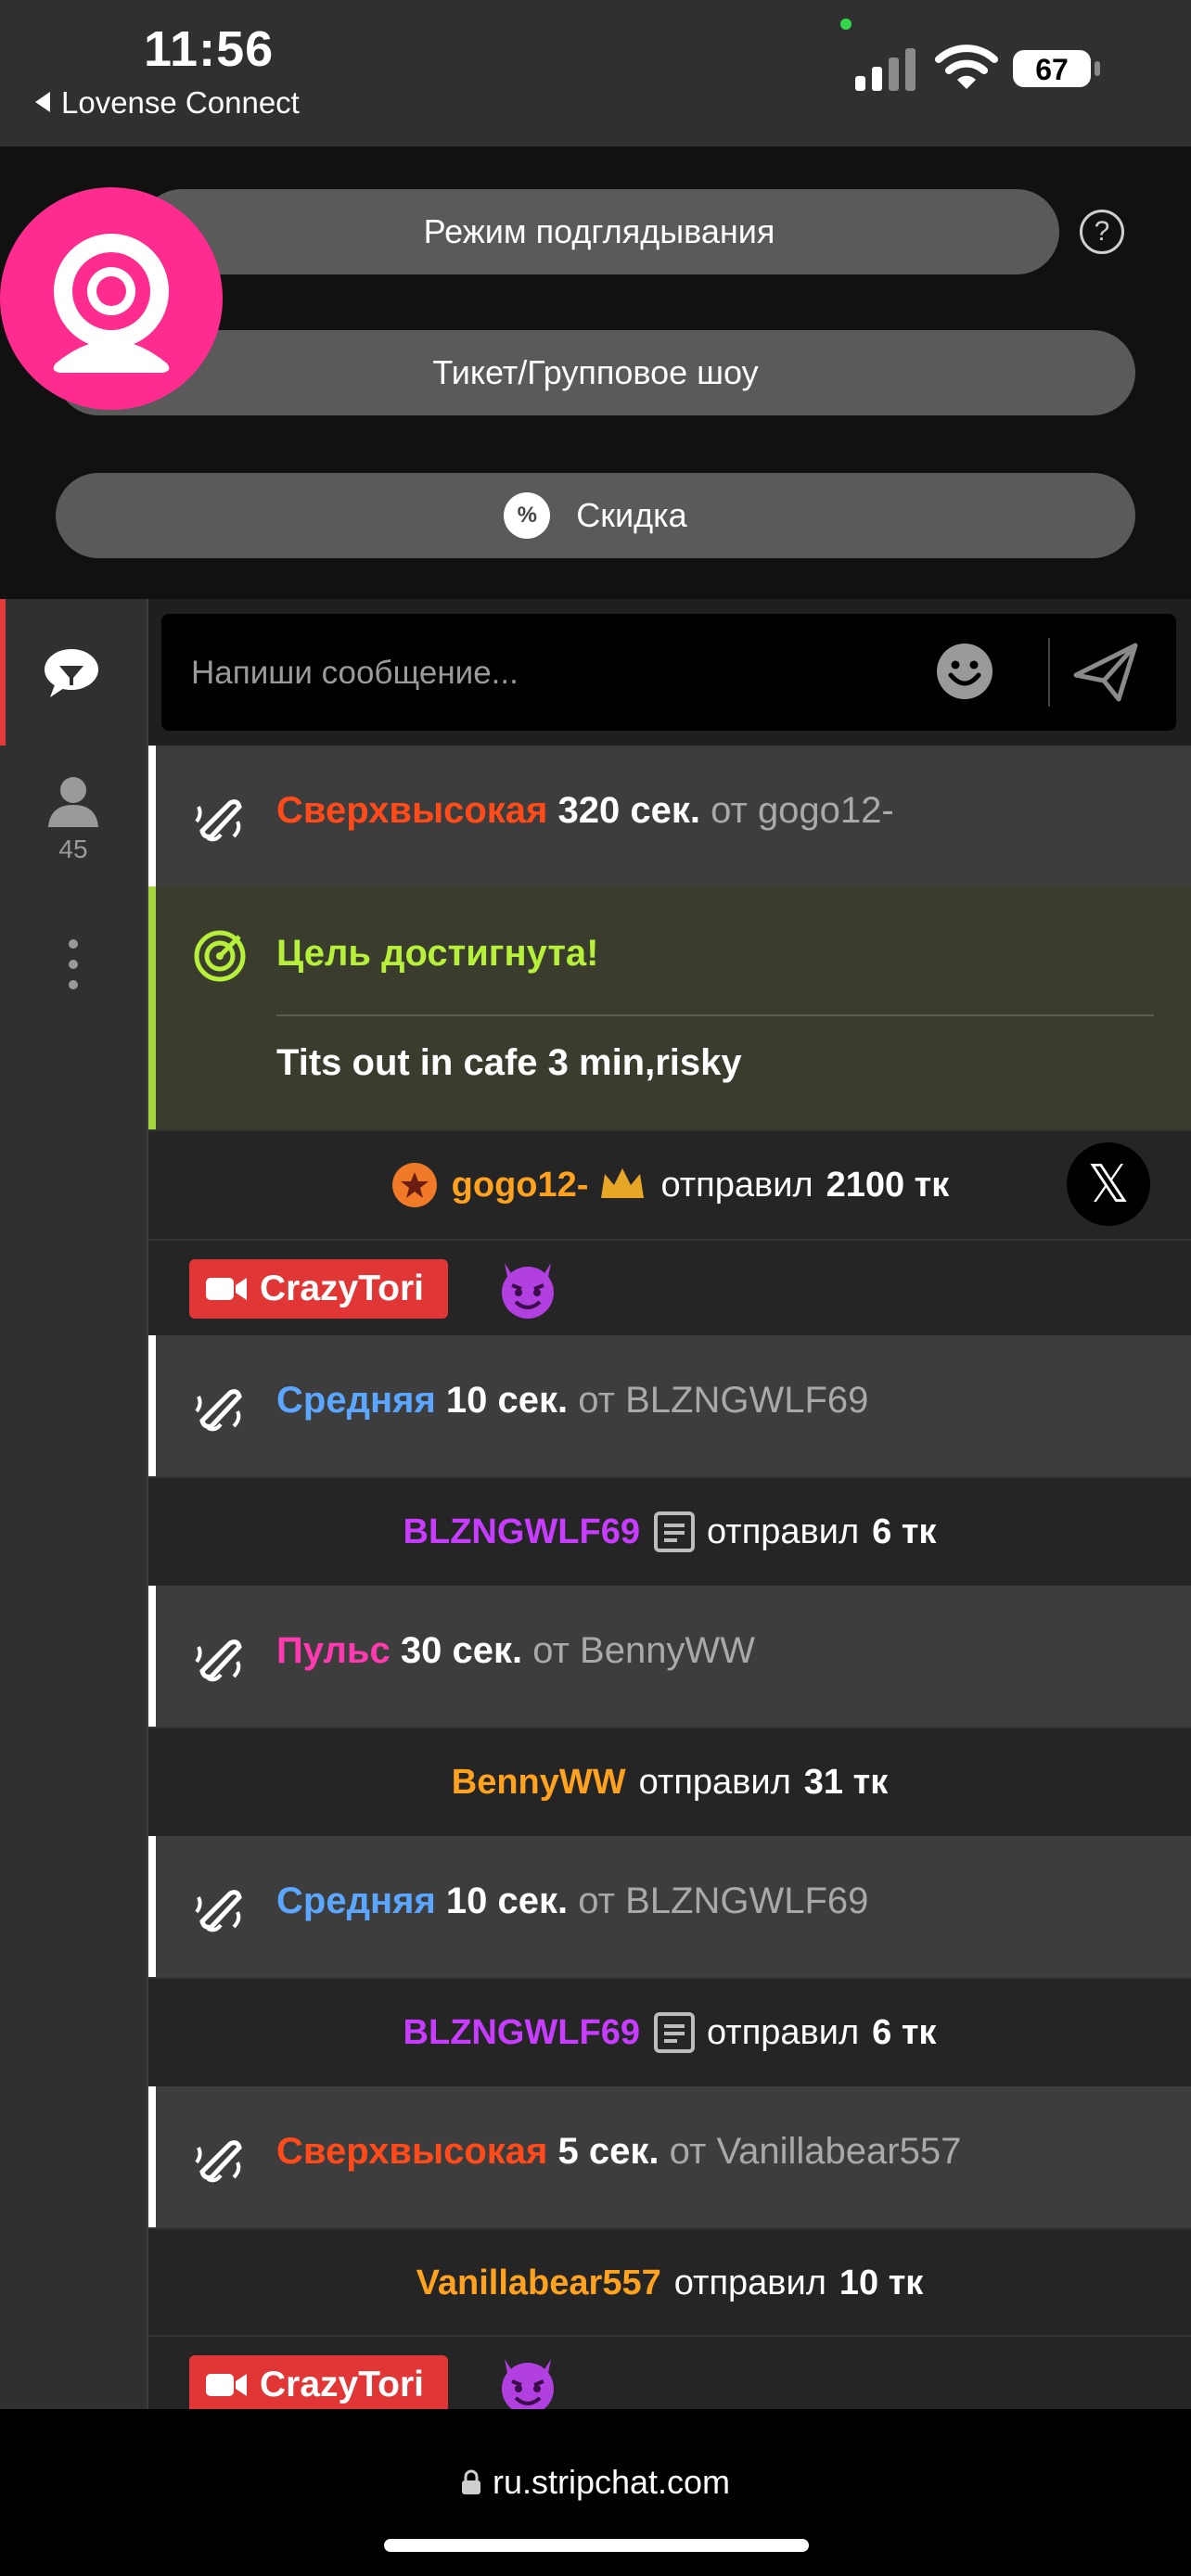  I want to click on chat-icon, so click(71, 673).